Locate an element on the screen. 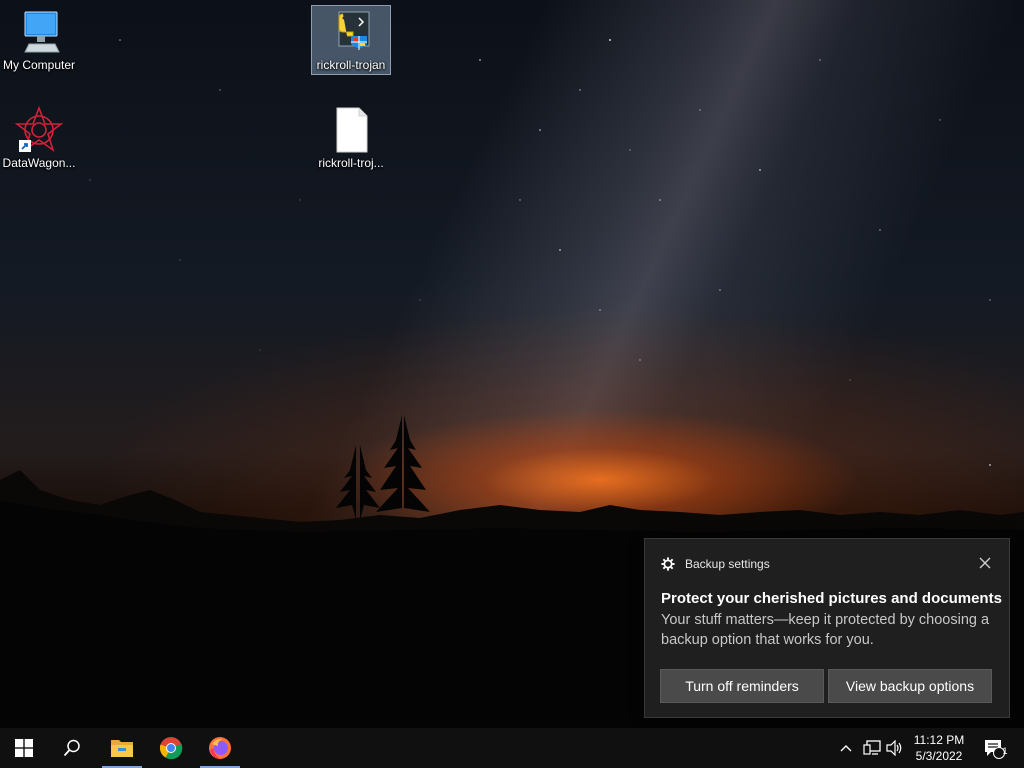  toast-header: Backup settings is located at coordinates (715, 564).